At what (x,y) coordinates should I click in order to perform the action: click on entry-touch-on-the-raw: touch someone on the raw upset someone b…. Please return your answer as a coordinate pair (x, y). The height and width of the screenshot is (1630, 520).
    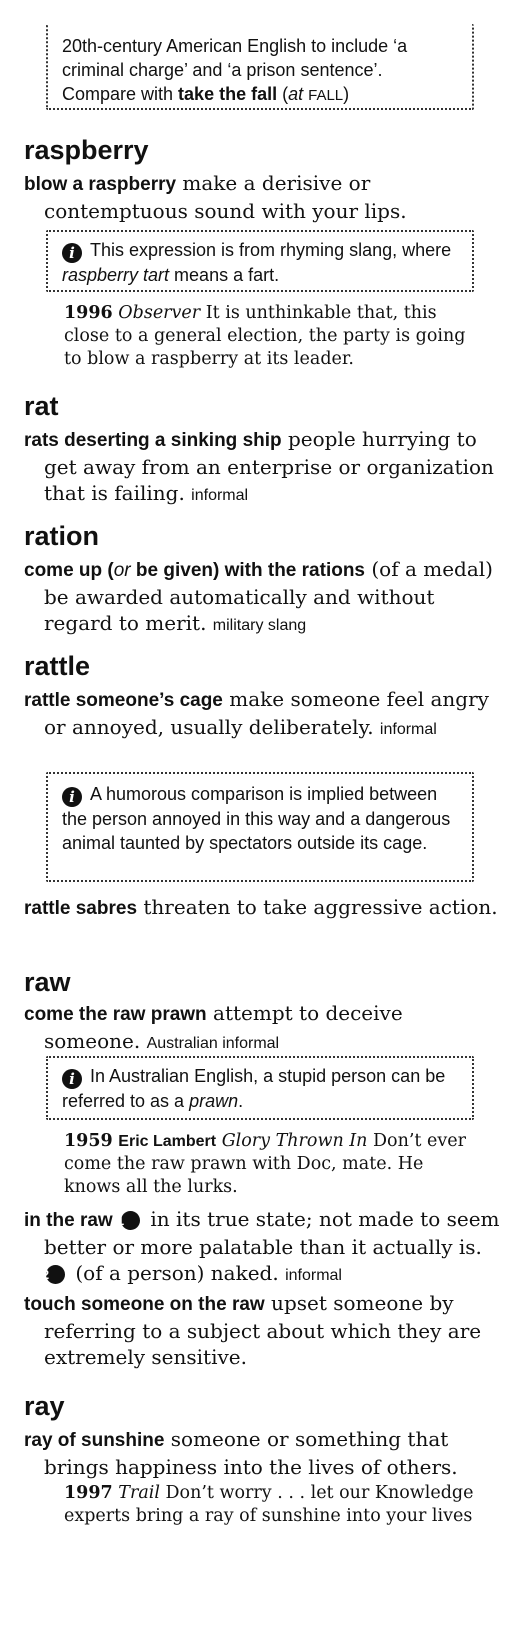
    Looking at the image, I should click on (264, 1330).